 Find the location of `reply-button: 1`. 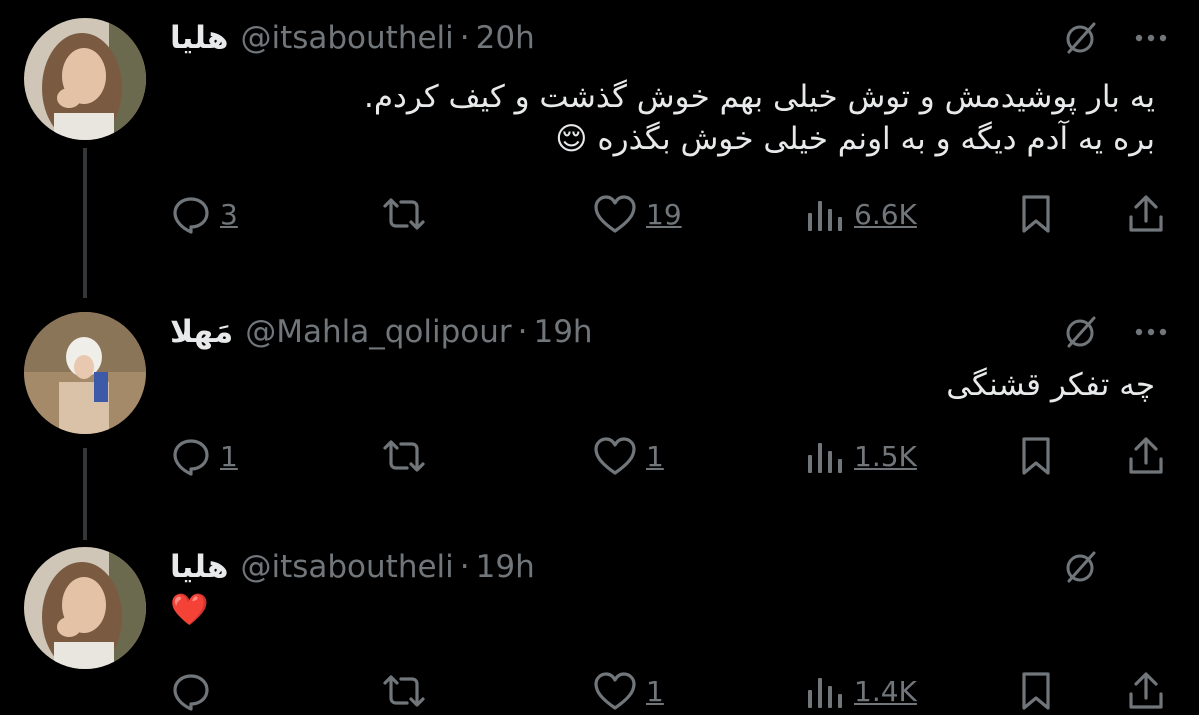

reply-button: 1 is located at coordinates (204, 456).